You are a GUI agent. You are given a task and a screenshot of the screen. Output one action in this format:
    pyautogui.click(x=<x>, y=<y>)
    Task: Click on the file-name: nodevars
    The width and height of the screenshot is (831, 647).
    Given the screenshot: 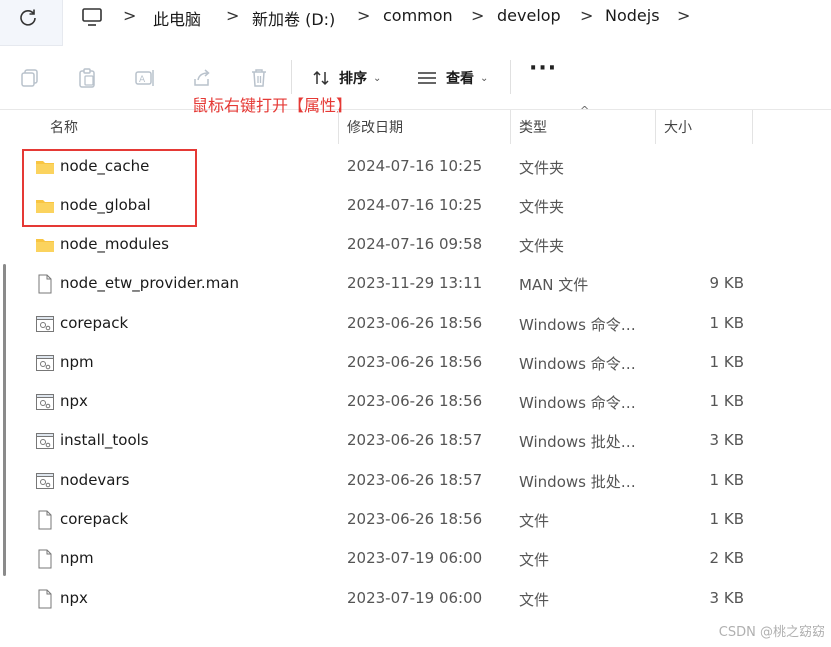 What is the action you would take?
    pyautogui.click(x=95, y=480)
    